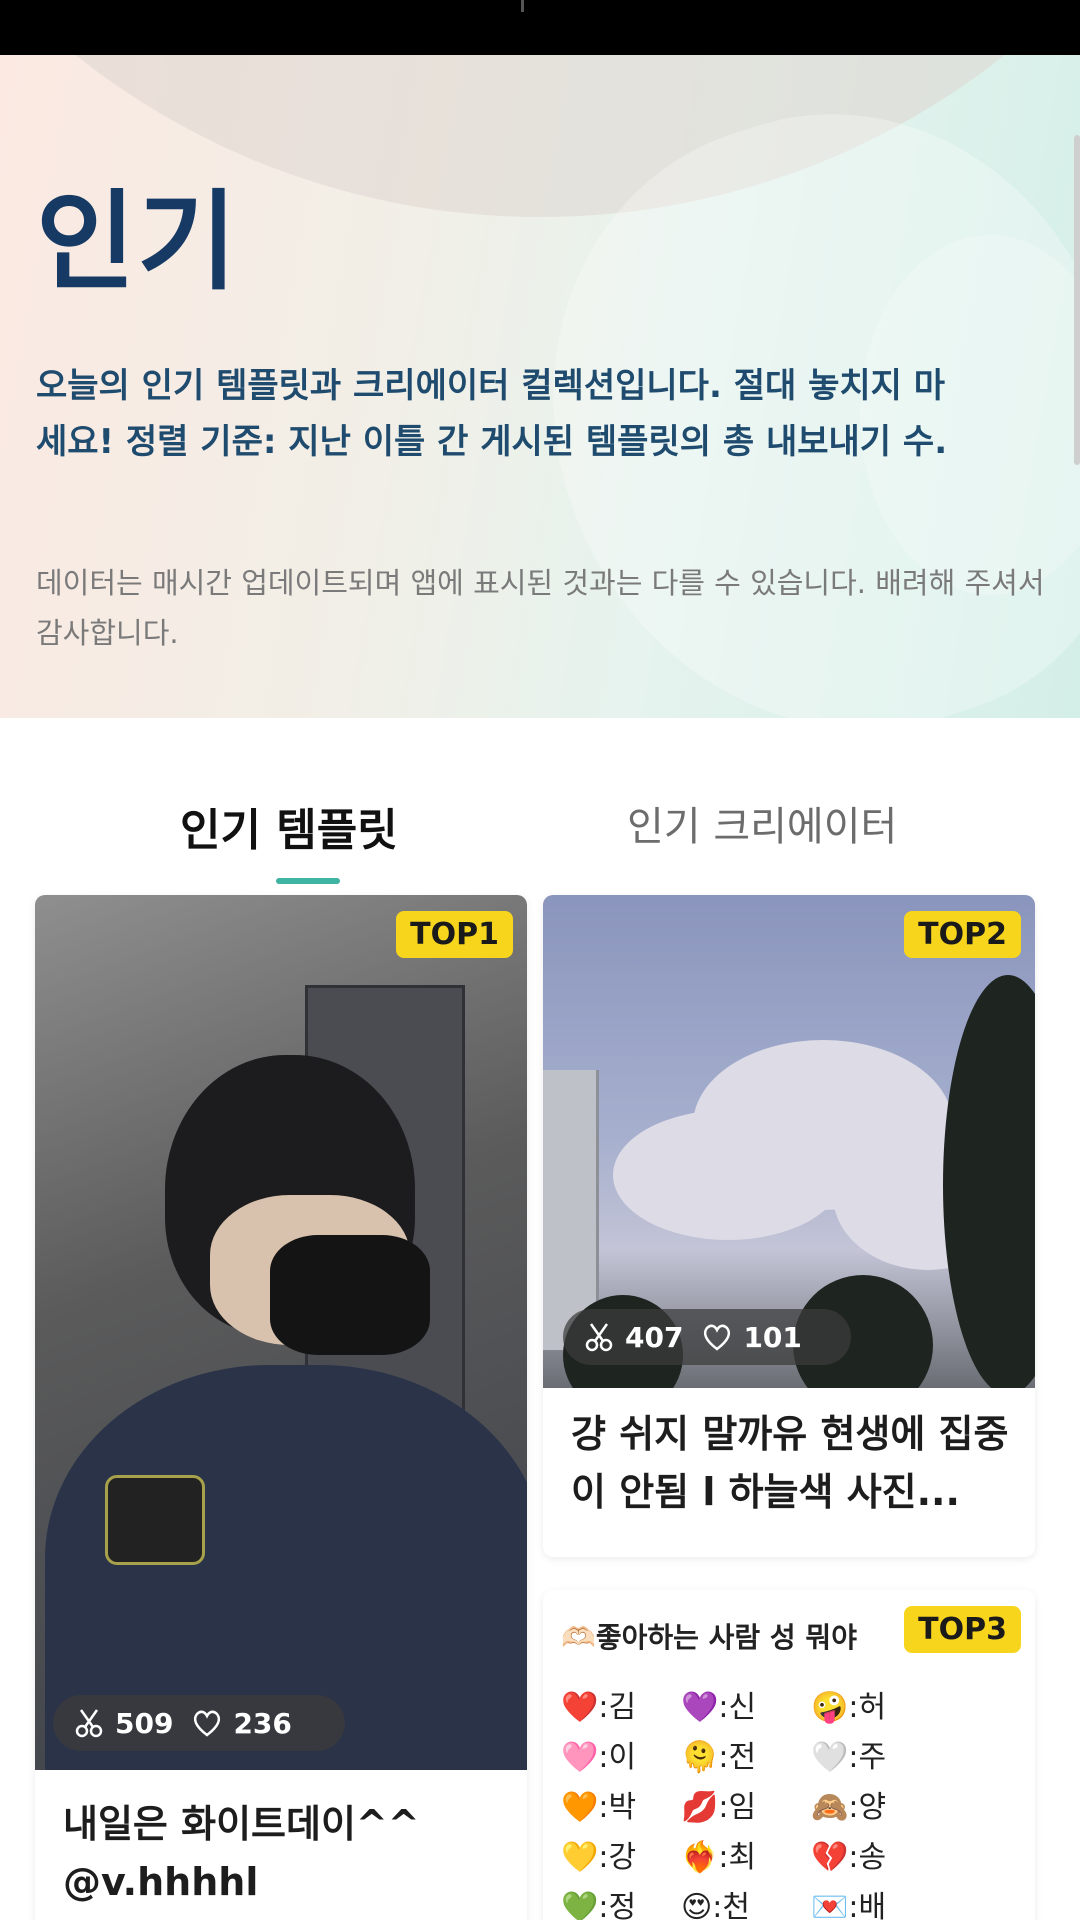 This screenshot has width=1080, height=1920. I want to click on list-item: 🤍:주, so click(849, 1757).